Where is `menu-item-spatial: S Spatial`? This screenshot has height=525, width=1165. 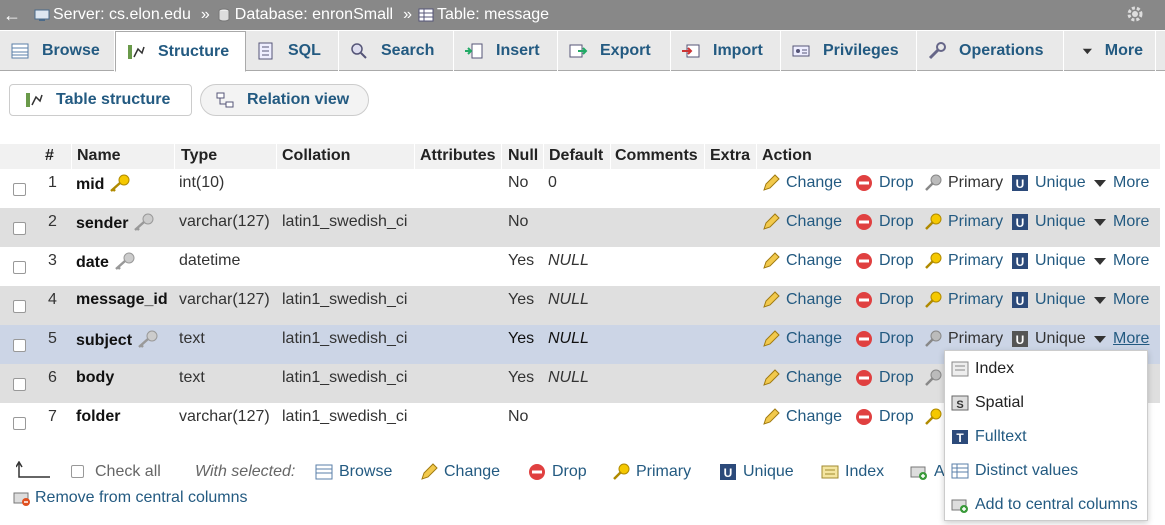
menu-item-spatial: S Spatial is located at coordinates (987, 403).